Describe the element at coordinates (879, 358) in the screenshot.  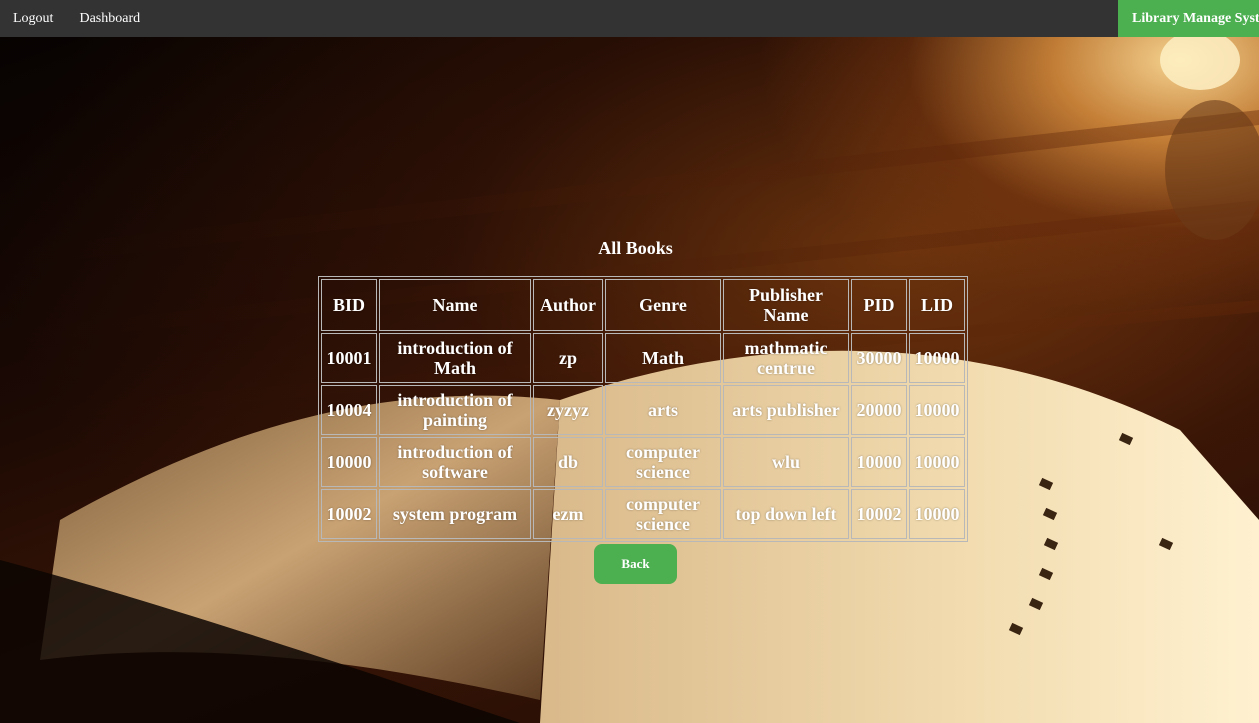
I see `cell-pid: 30000` at that location.